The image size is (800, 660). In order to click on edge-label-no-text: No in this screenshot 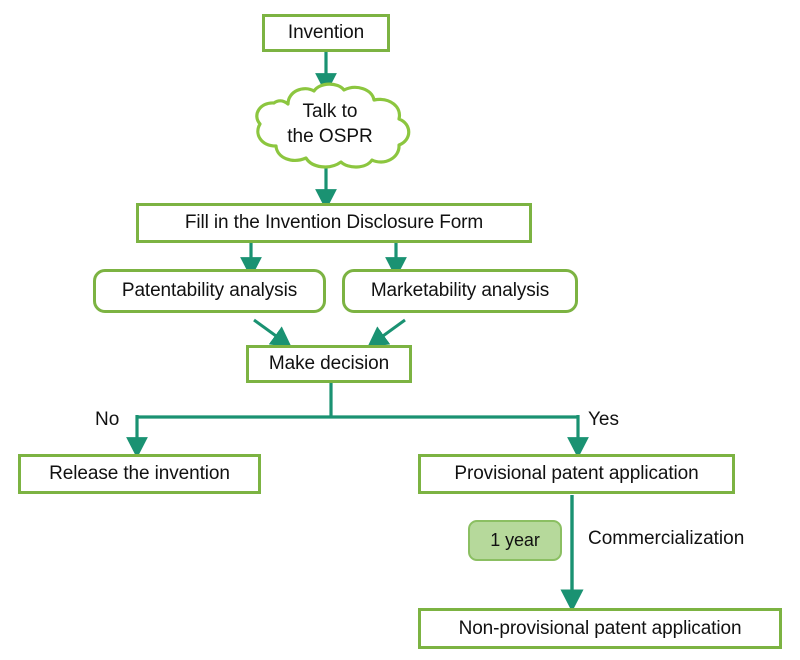, I will do `click(107, 419)`.